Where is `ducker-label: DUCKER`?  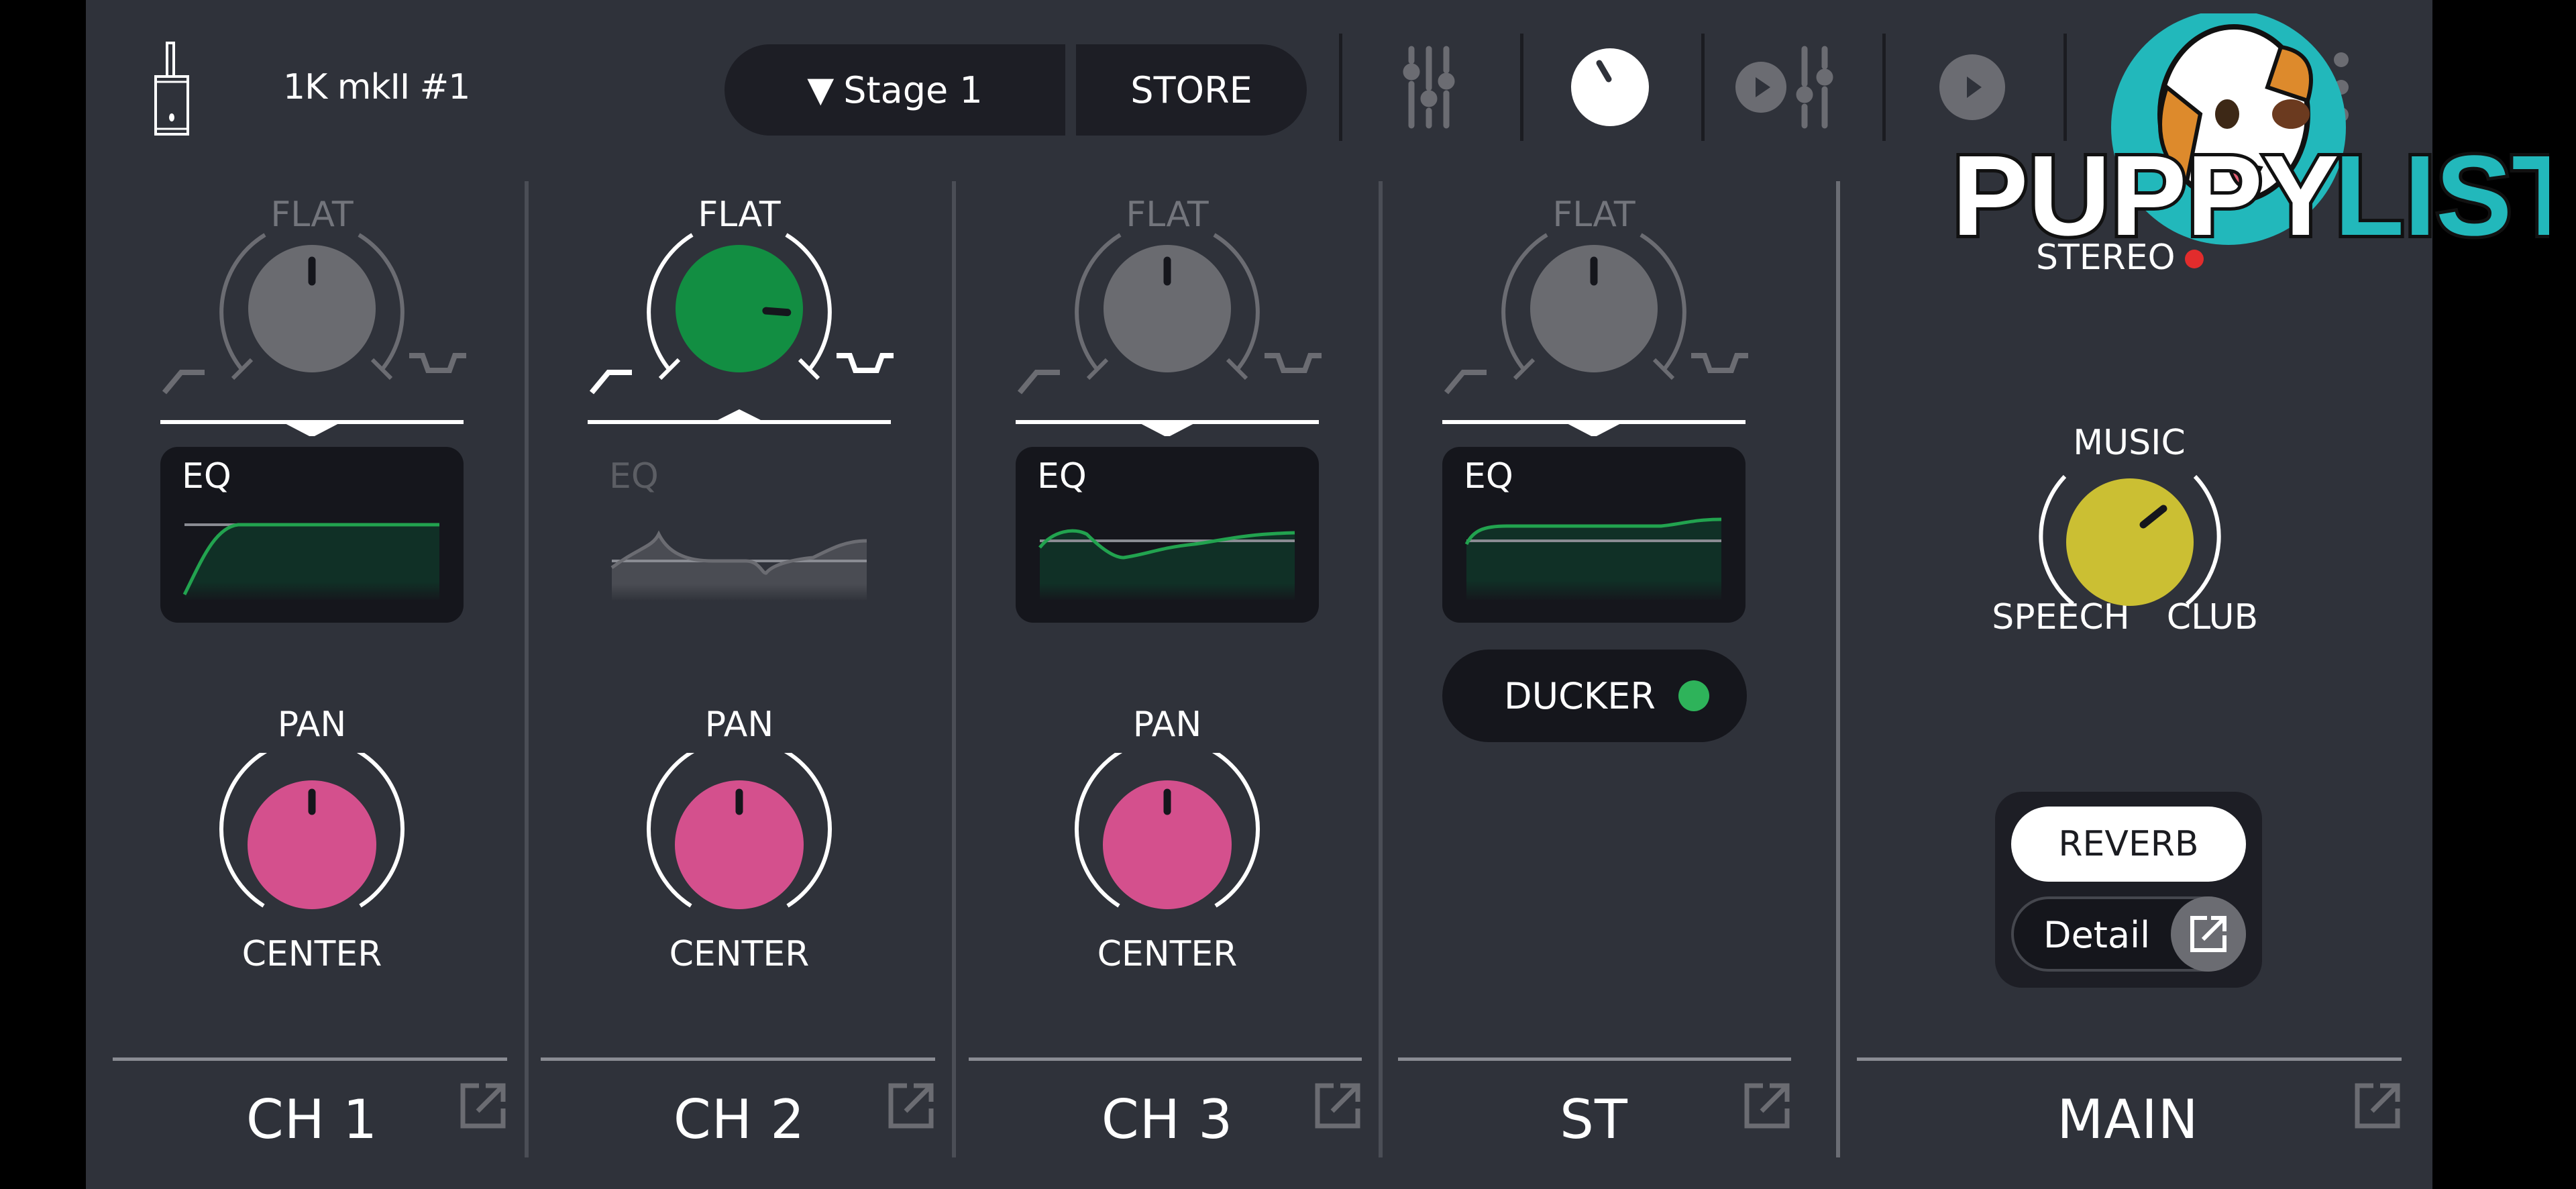 ducker-label: DUCKER is located at coordinates (1580, 695).